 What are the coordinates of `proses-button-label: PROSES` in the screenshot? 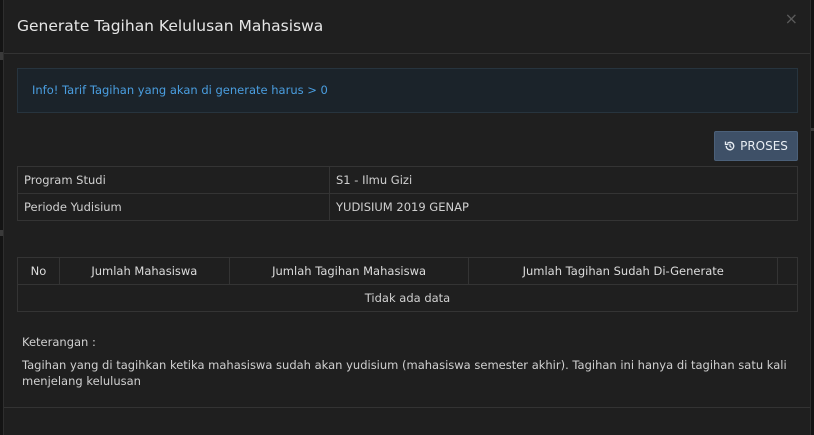 It's located at (764, 146).